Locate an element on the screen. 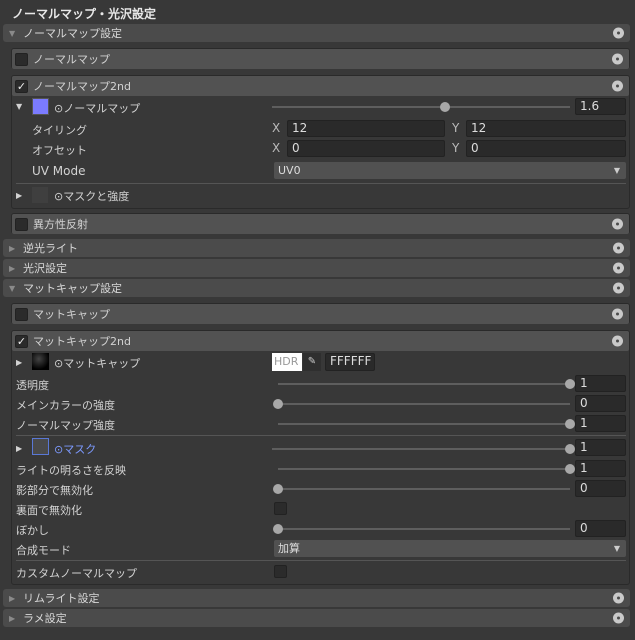  blur-label: ぼかし is located at coordinates (32, 530).